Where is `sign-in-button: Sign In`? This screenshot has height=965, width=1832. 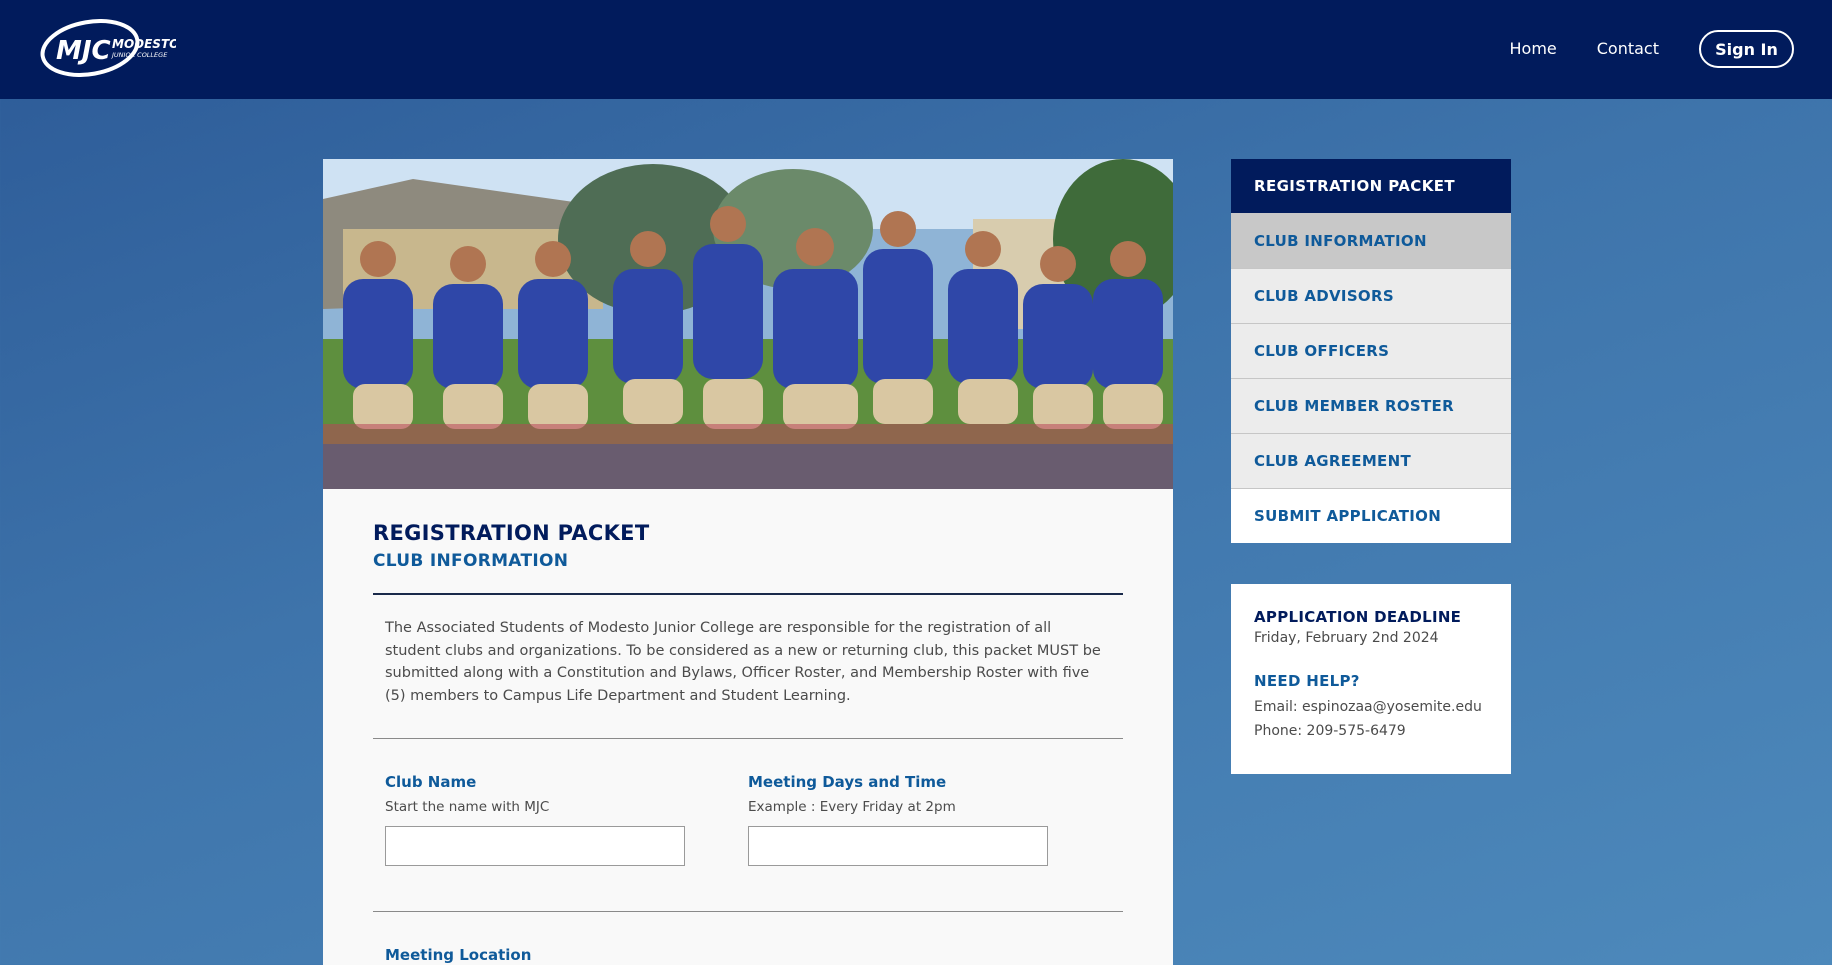
sign-in-button: Sign In is located at coordinates (1746, 49).